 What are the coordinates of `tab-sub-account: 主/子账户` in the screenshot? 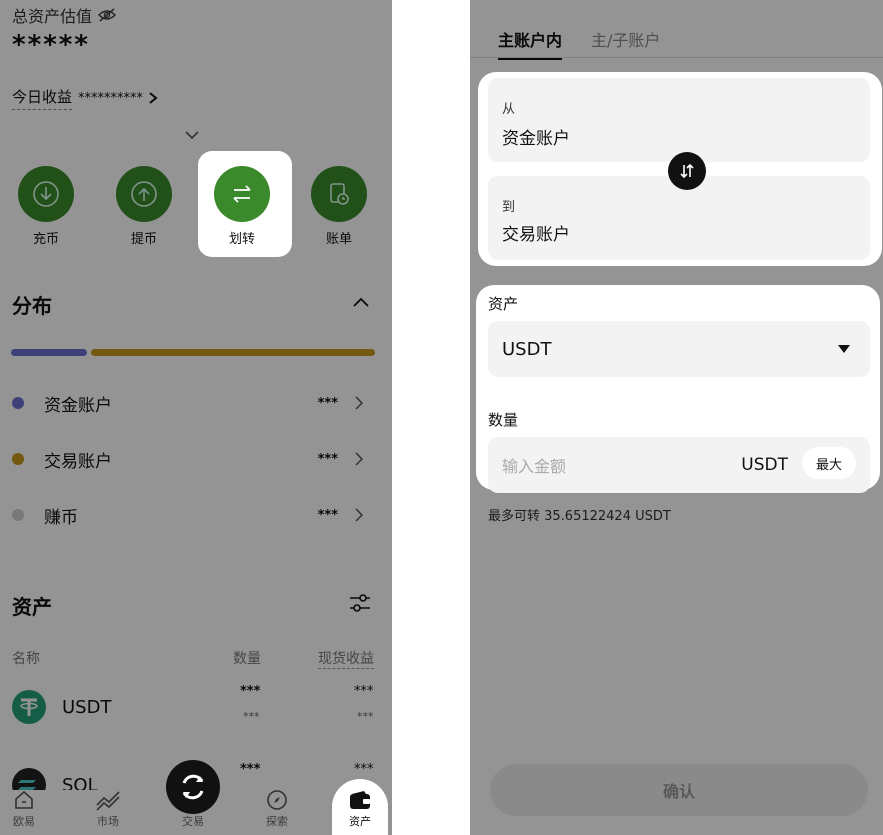 It's located at (625, 39).